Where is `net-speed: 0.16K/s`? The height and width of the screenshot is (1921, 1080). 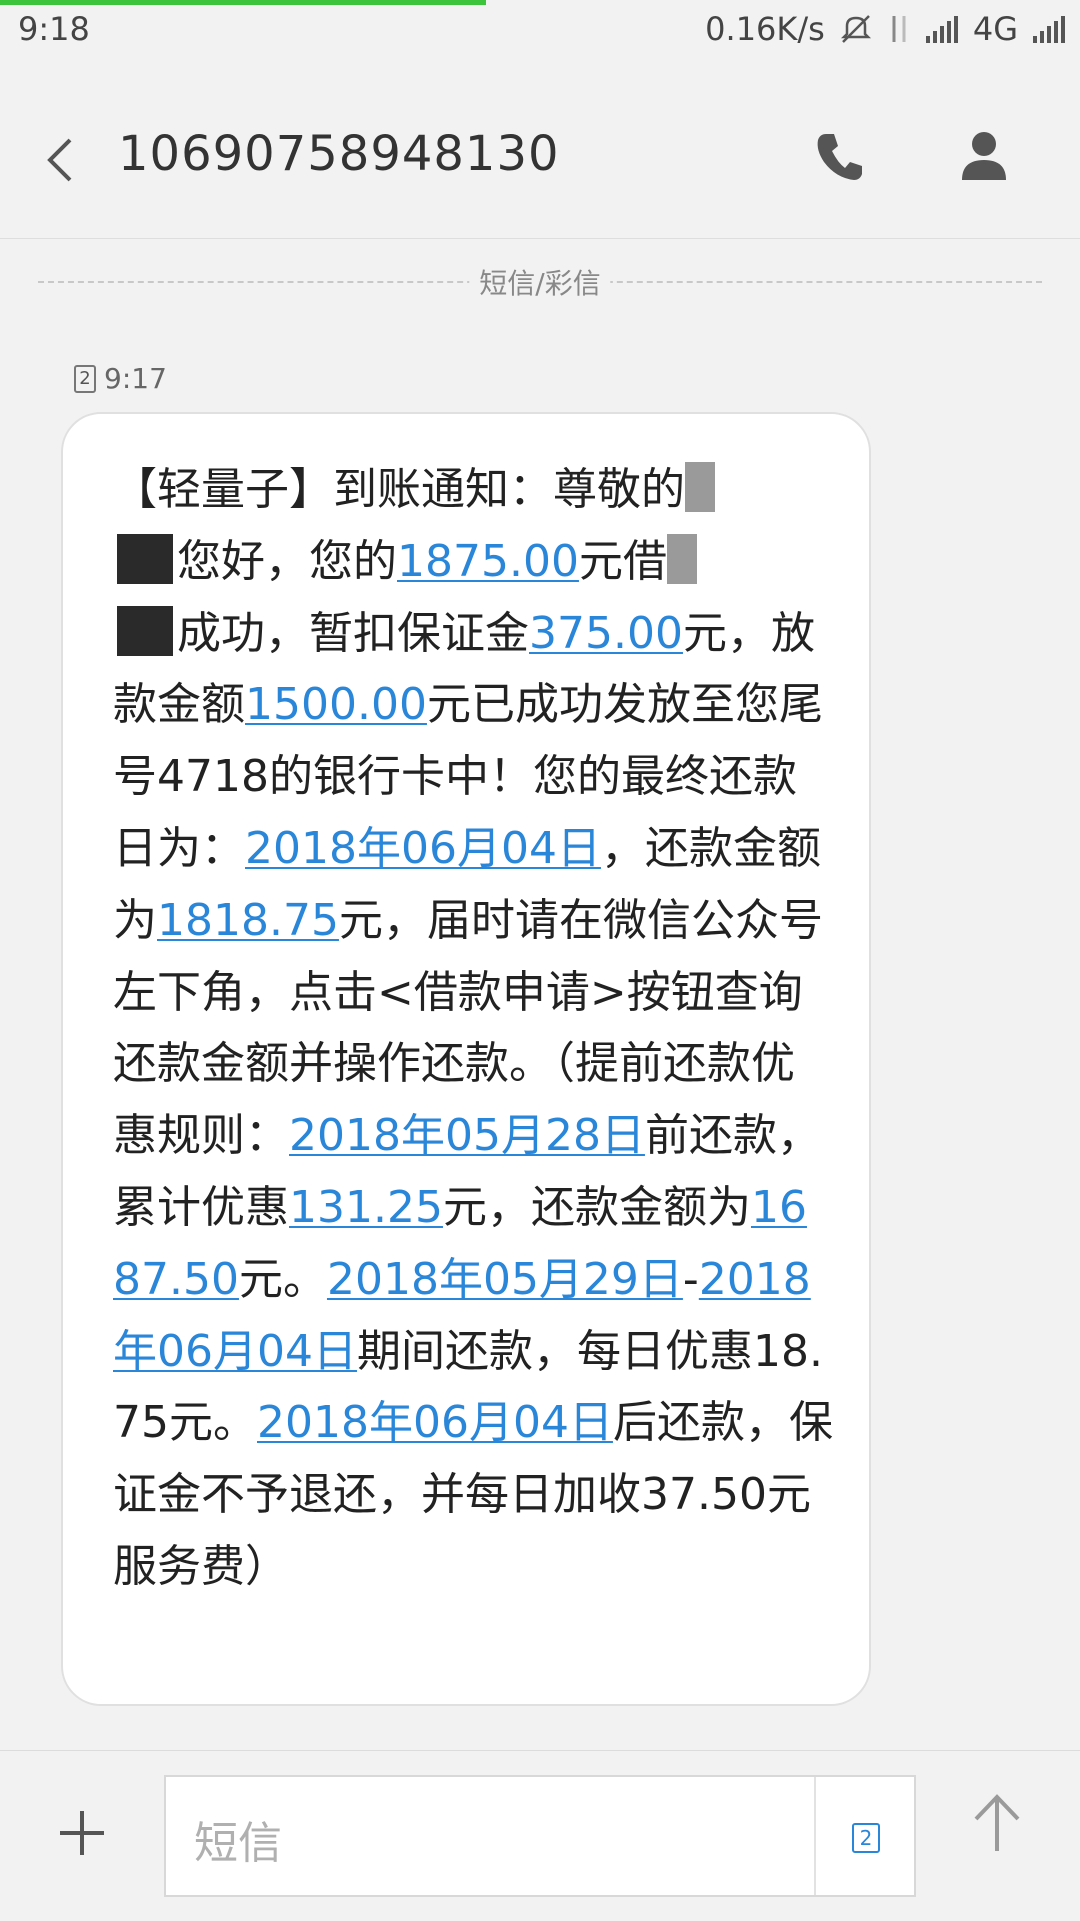 net-speed: 0.16K/s is located at coordinates (765, 29).